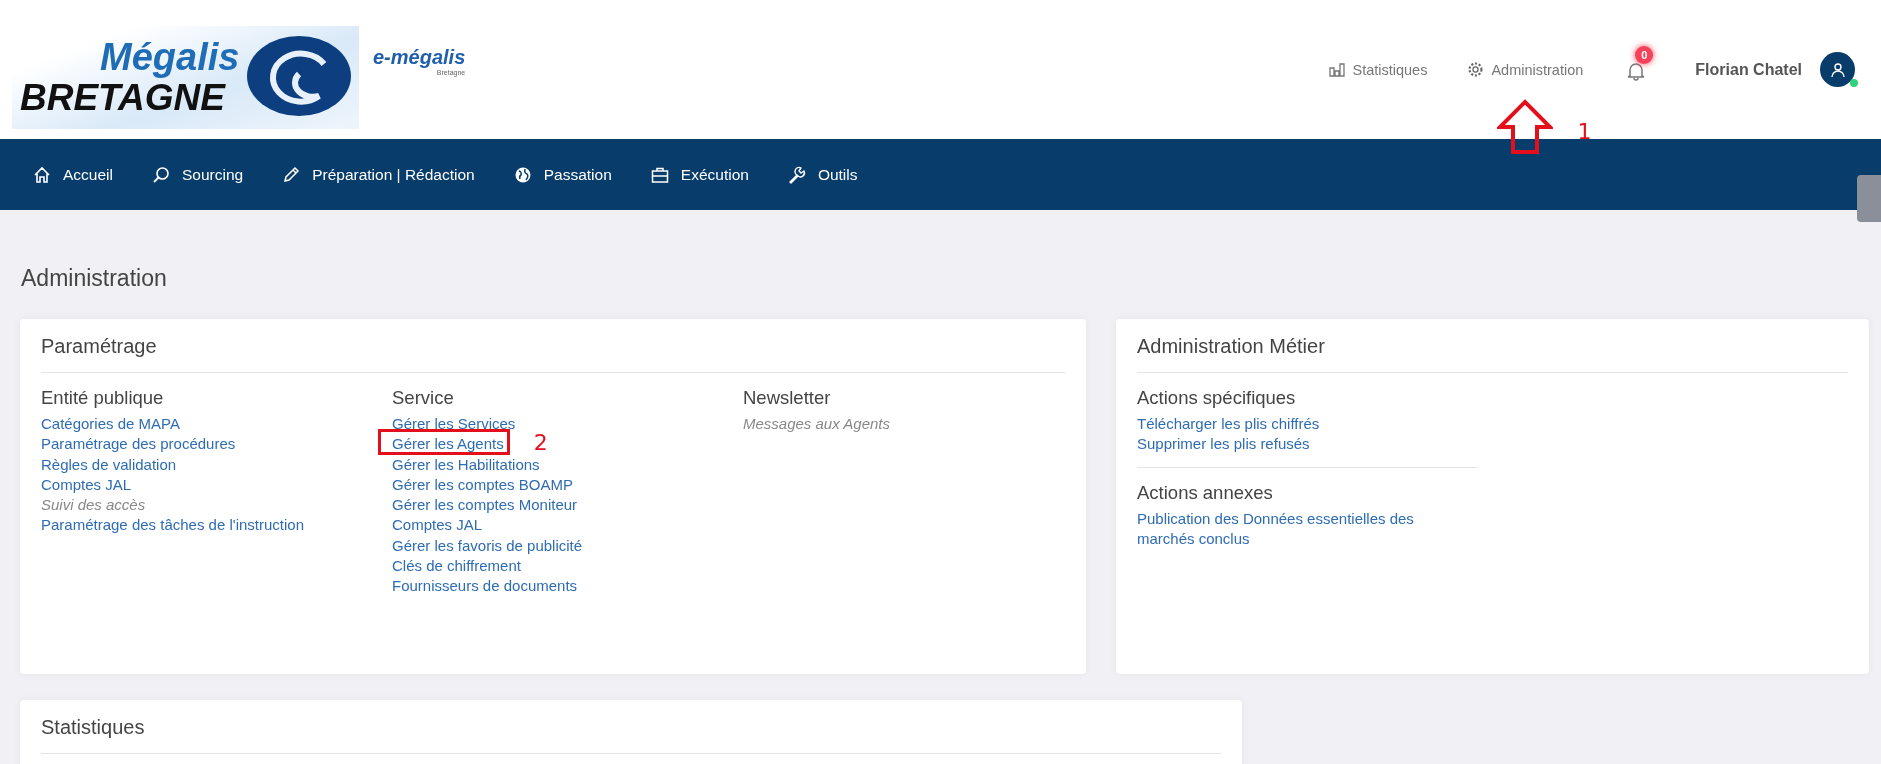 This screenshot has height=764, width=1881. Describe the element at coordinates (172, 525) in the screenshot. I see `admin-link: Paramétrage des tâches de l'instruction` at that location.